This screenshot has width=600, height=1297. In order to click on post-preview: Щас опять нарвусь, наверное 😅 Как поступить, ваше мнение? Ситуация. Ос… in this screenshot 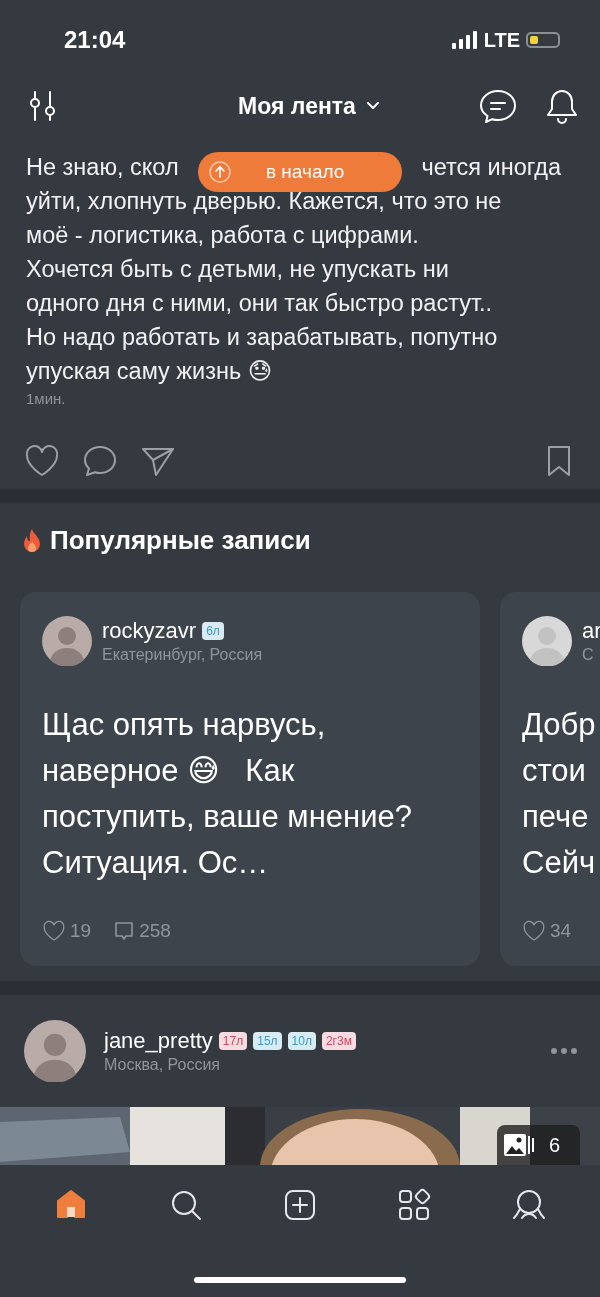, I will do `click(227, 794)`.